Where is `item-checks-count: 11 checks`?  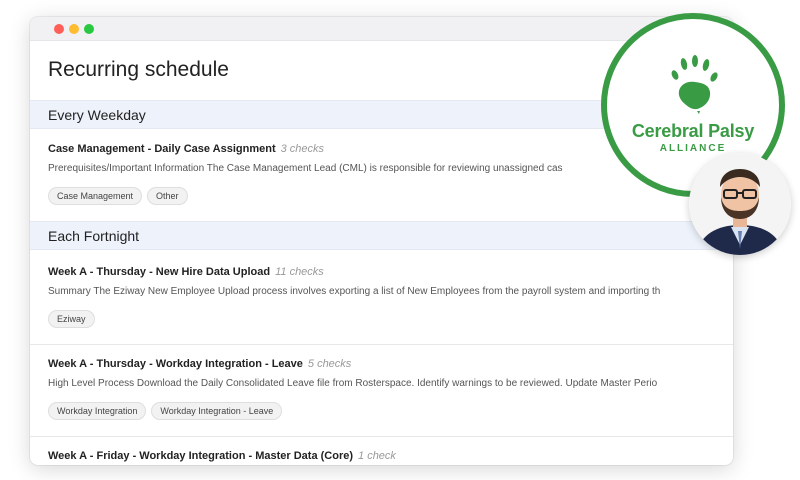
item-checks-count: 11 checks is located at coordinates (299, 272).